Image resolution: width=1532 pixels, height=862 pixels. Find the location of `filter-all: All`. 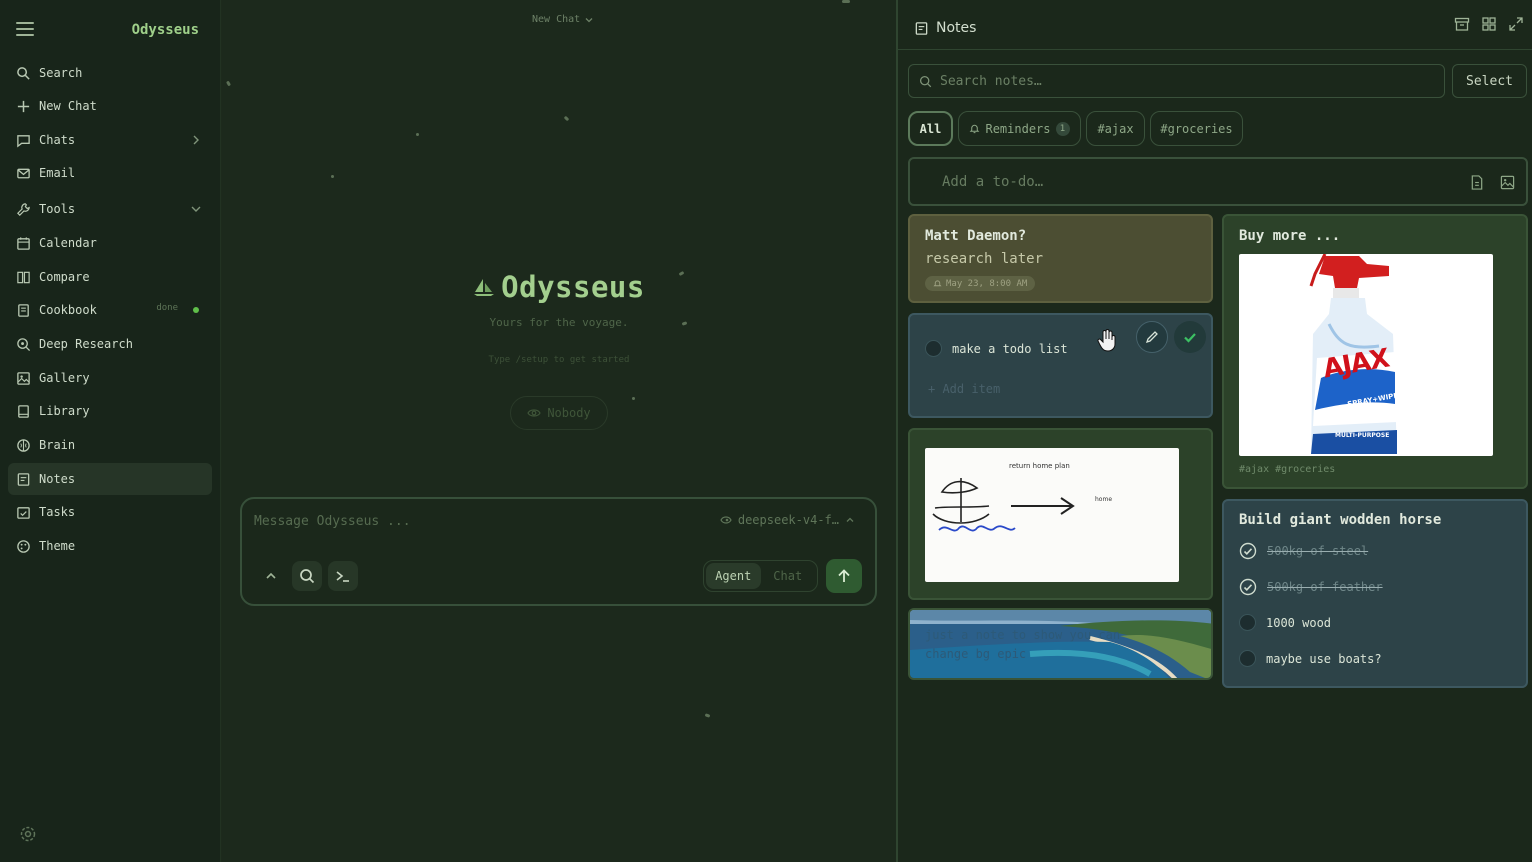

filter-all: All is located at coordinates (930, 128).